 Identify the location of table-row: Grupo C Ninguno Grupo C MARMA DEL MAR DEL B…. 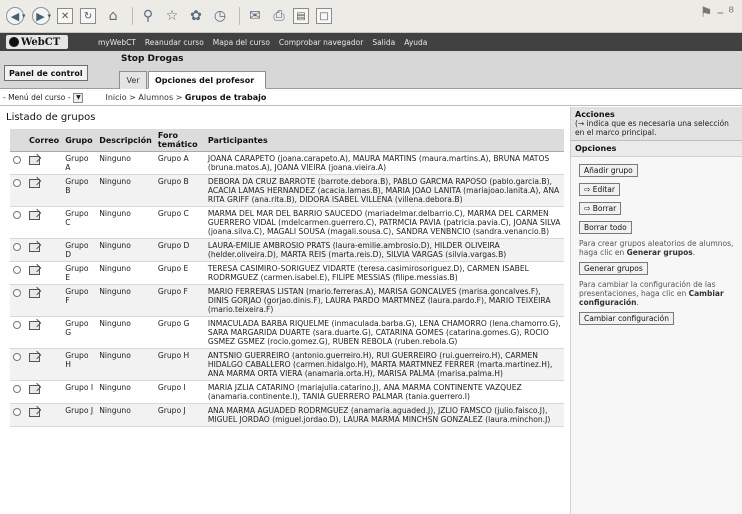
(287, 222).